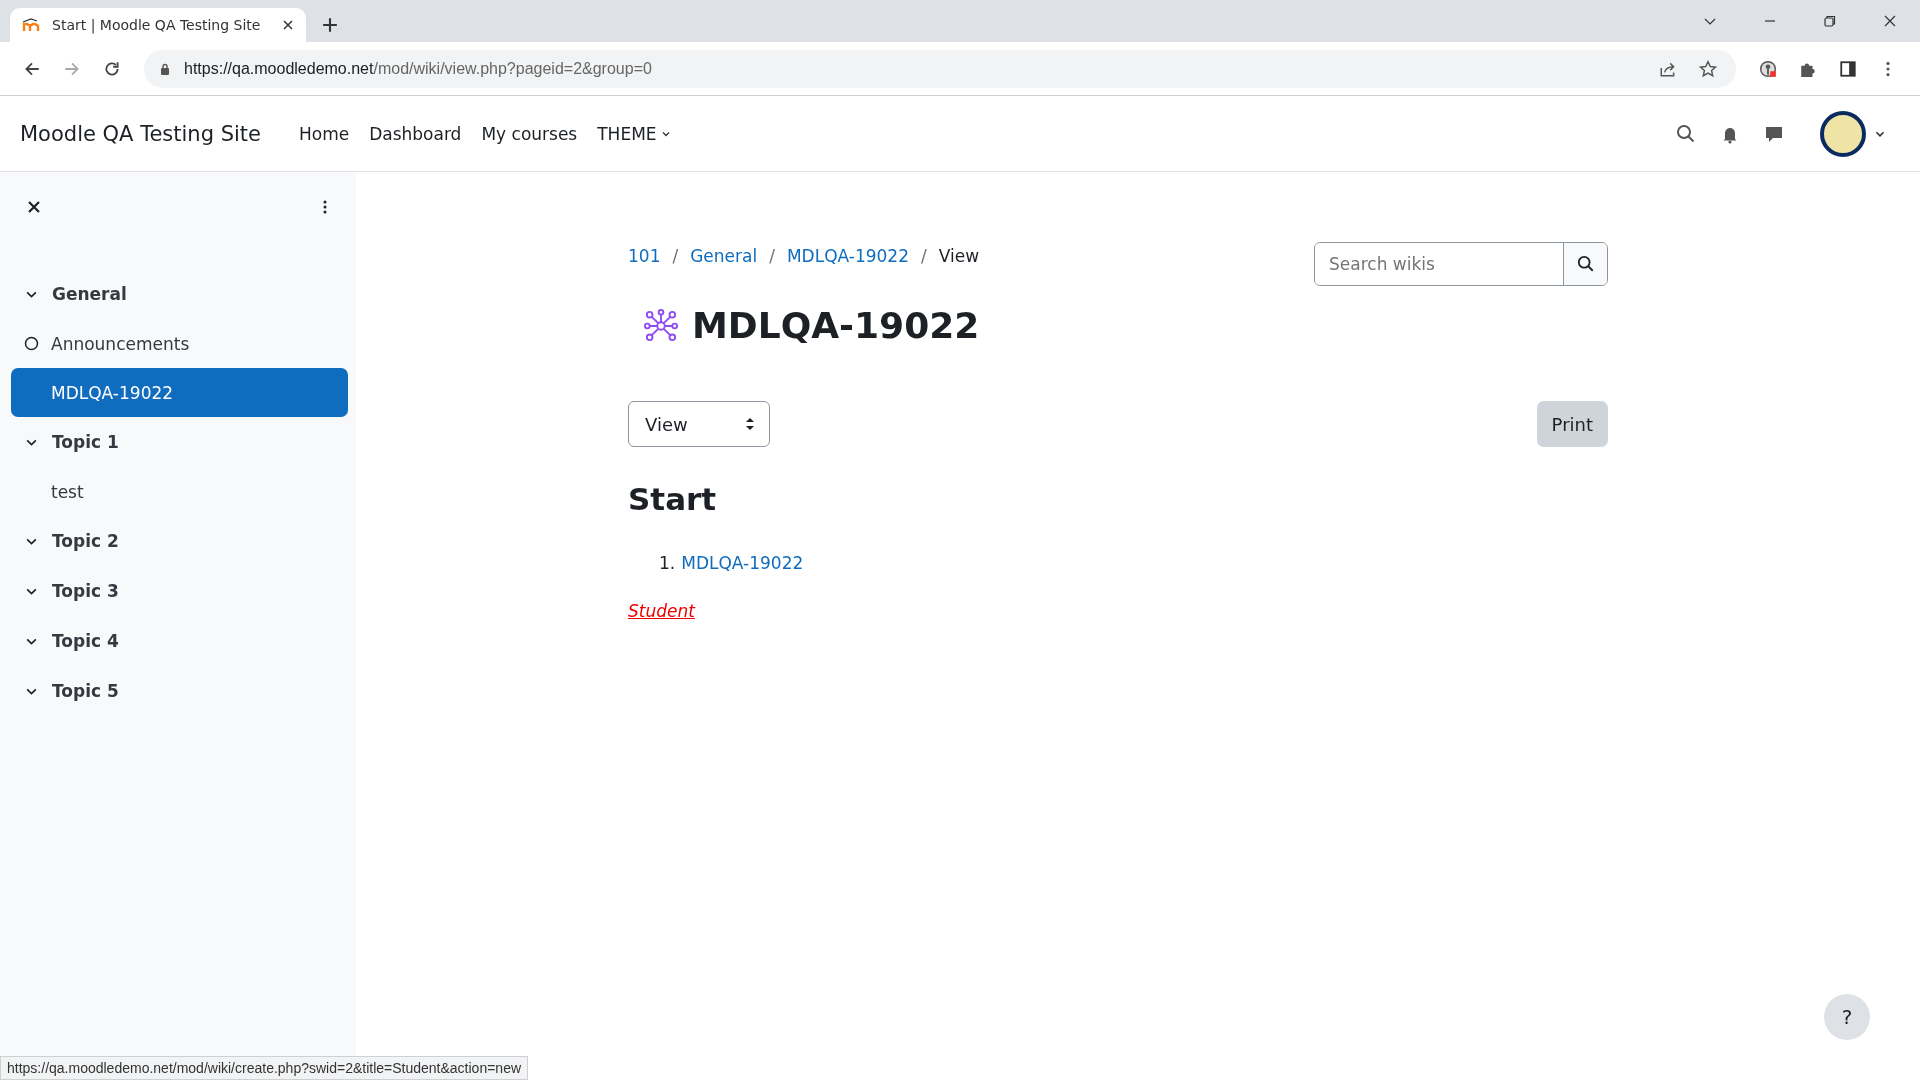 The height and width of the screenshot is (1080, 1920). Describe the element at coordinates (179, 392) in the screenshot. I see `activity-item: MDLQA-19022` at that location.